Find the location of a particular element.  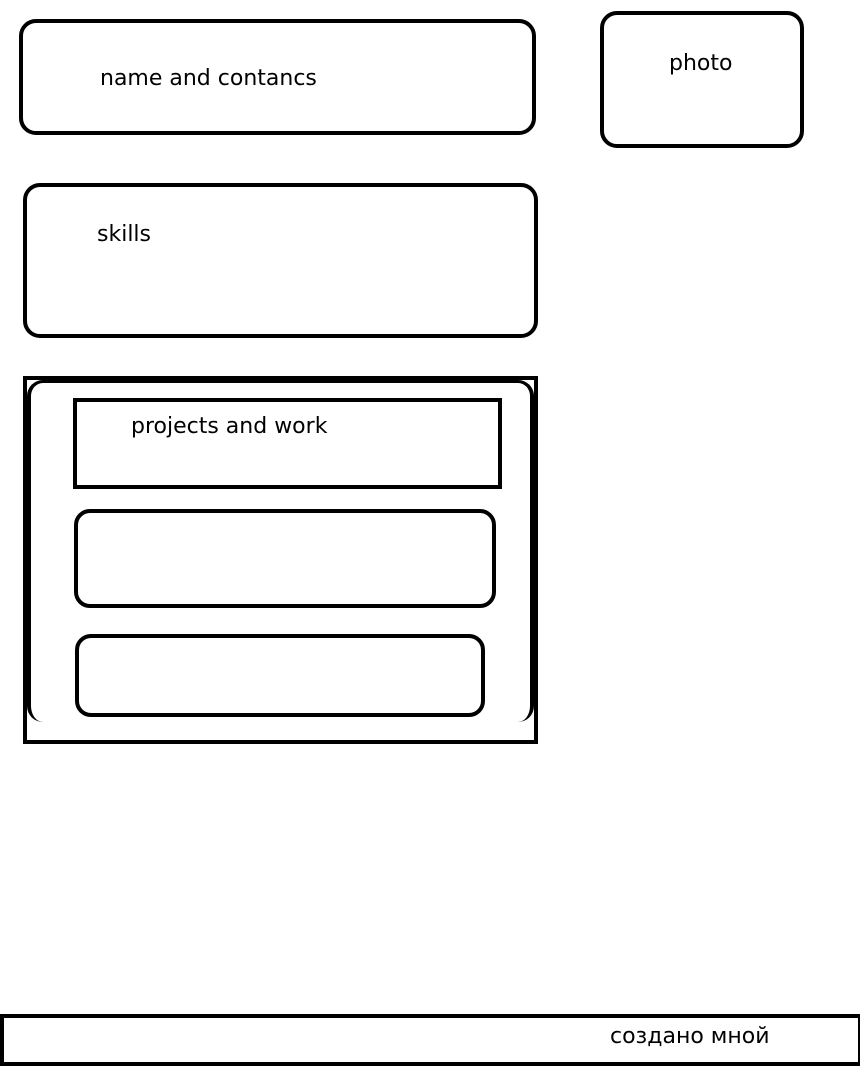

footer: создано мной is located at coordinates (430, 1040).